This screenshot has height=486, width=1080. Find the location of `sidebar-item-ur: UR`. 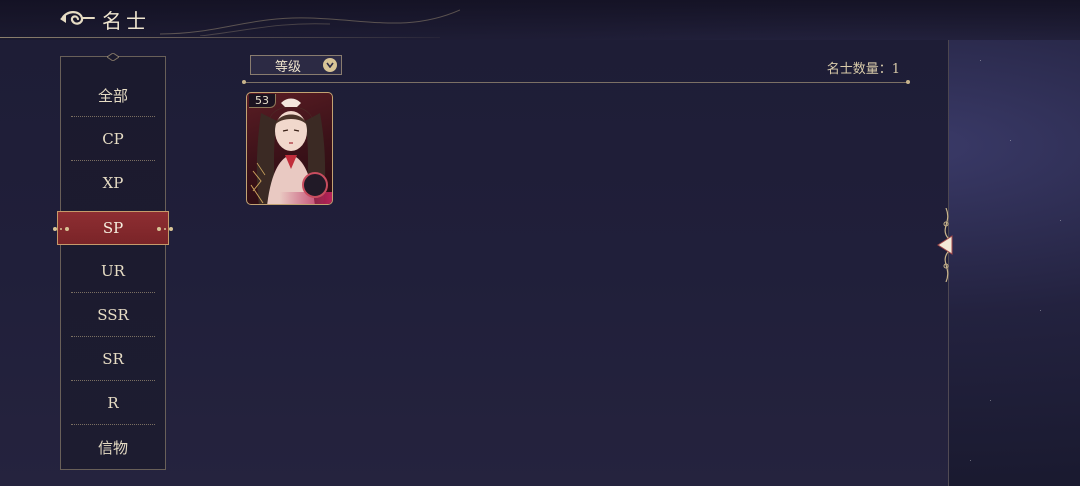

sidebar-item-ur: UR is located at coordinates (113, 271).